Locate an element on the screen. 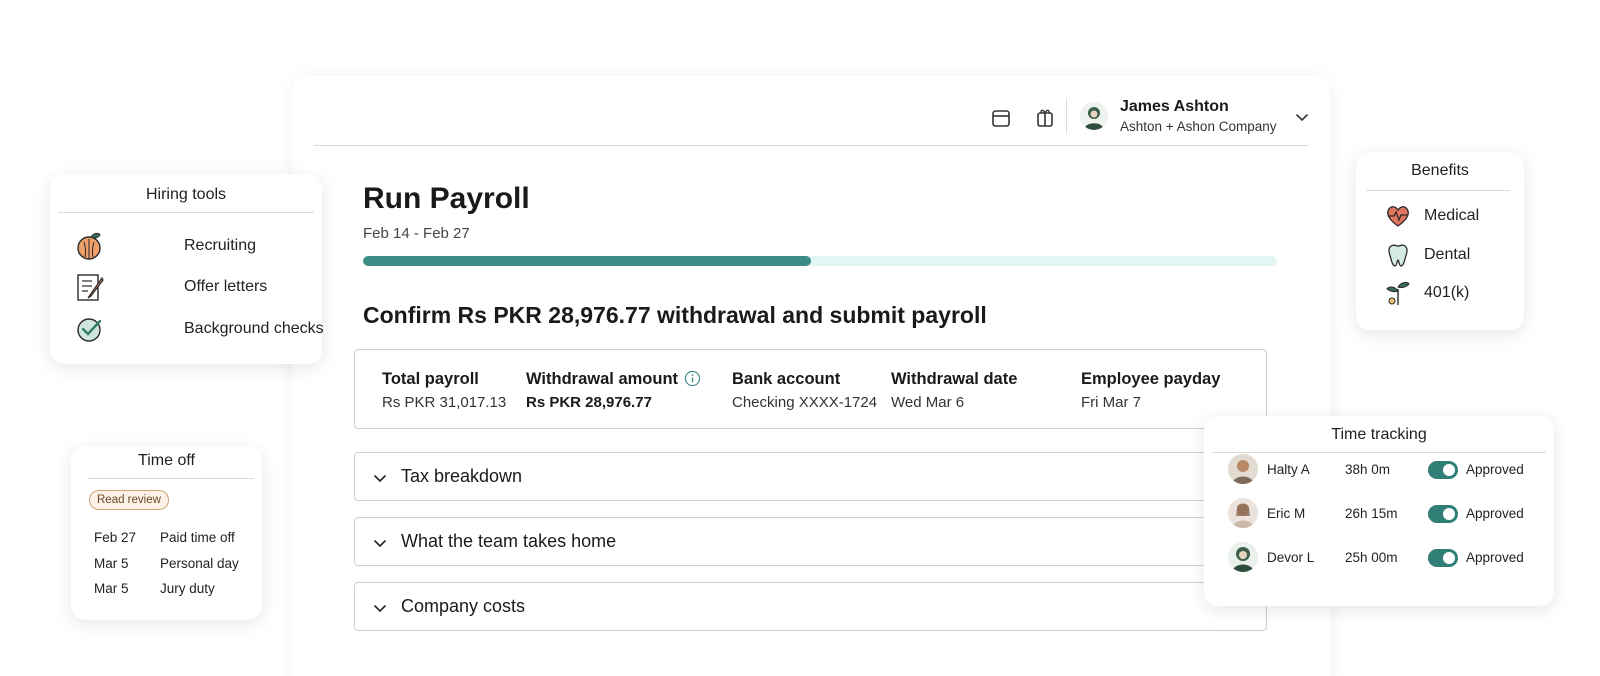 The image size is (1600, 676). hiring-item-label: Recruiting is located at coordinates (220, 245).